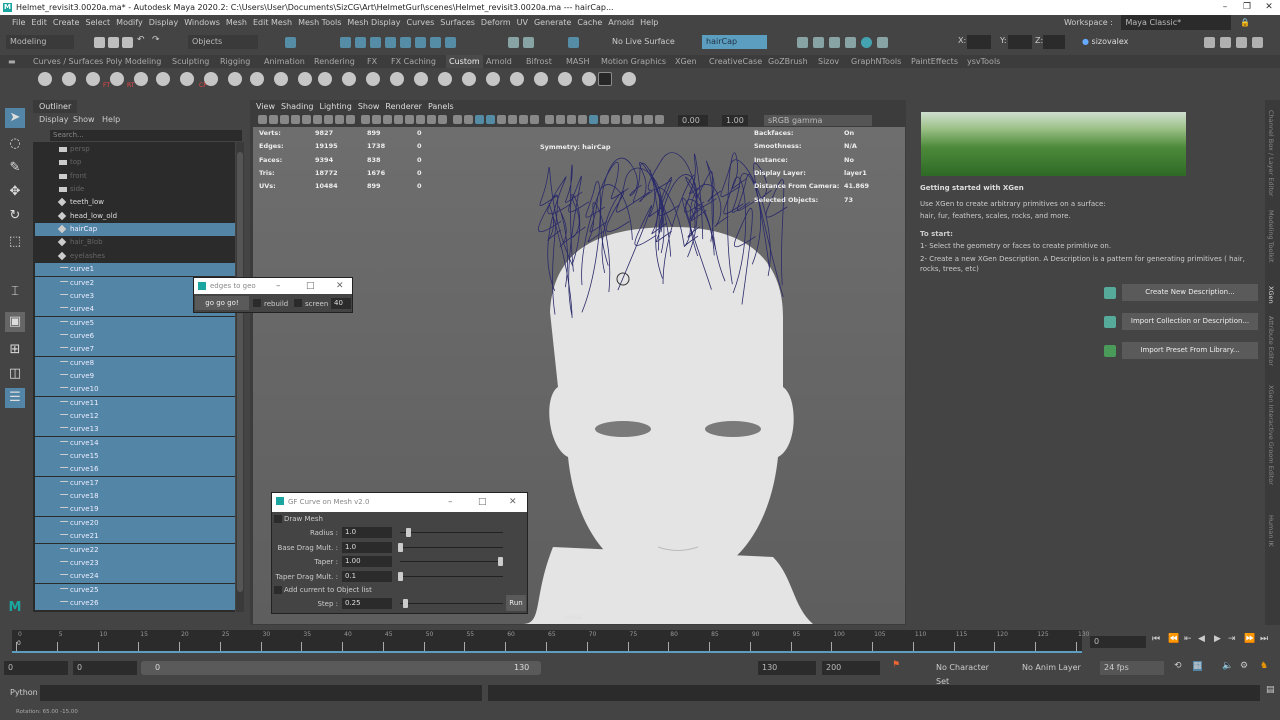 This screenshot has width=1280, height=720. I want to click on color-space-dropdown: sRGB gamma, so click(818, 120).